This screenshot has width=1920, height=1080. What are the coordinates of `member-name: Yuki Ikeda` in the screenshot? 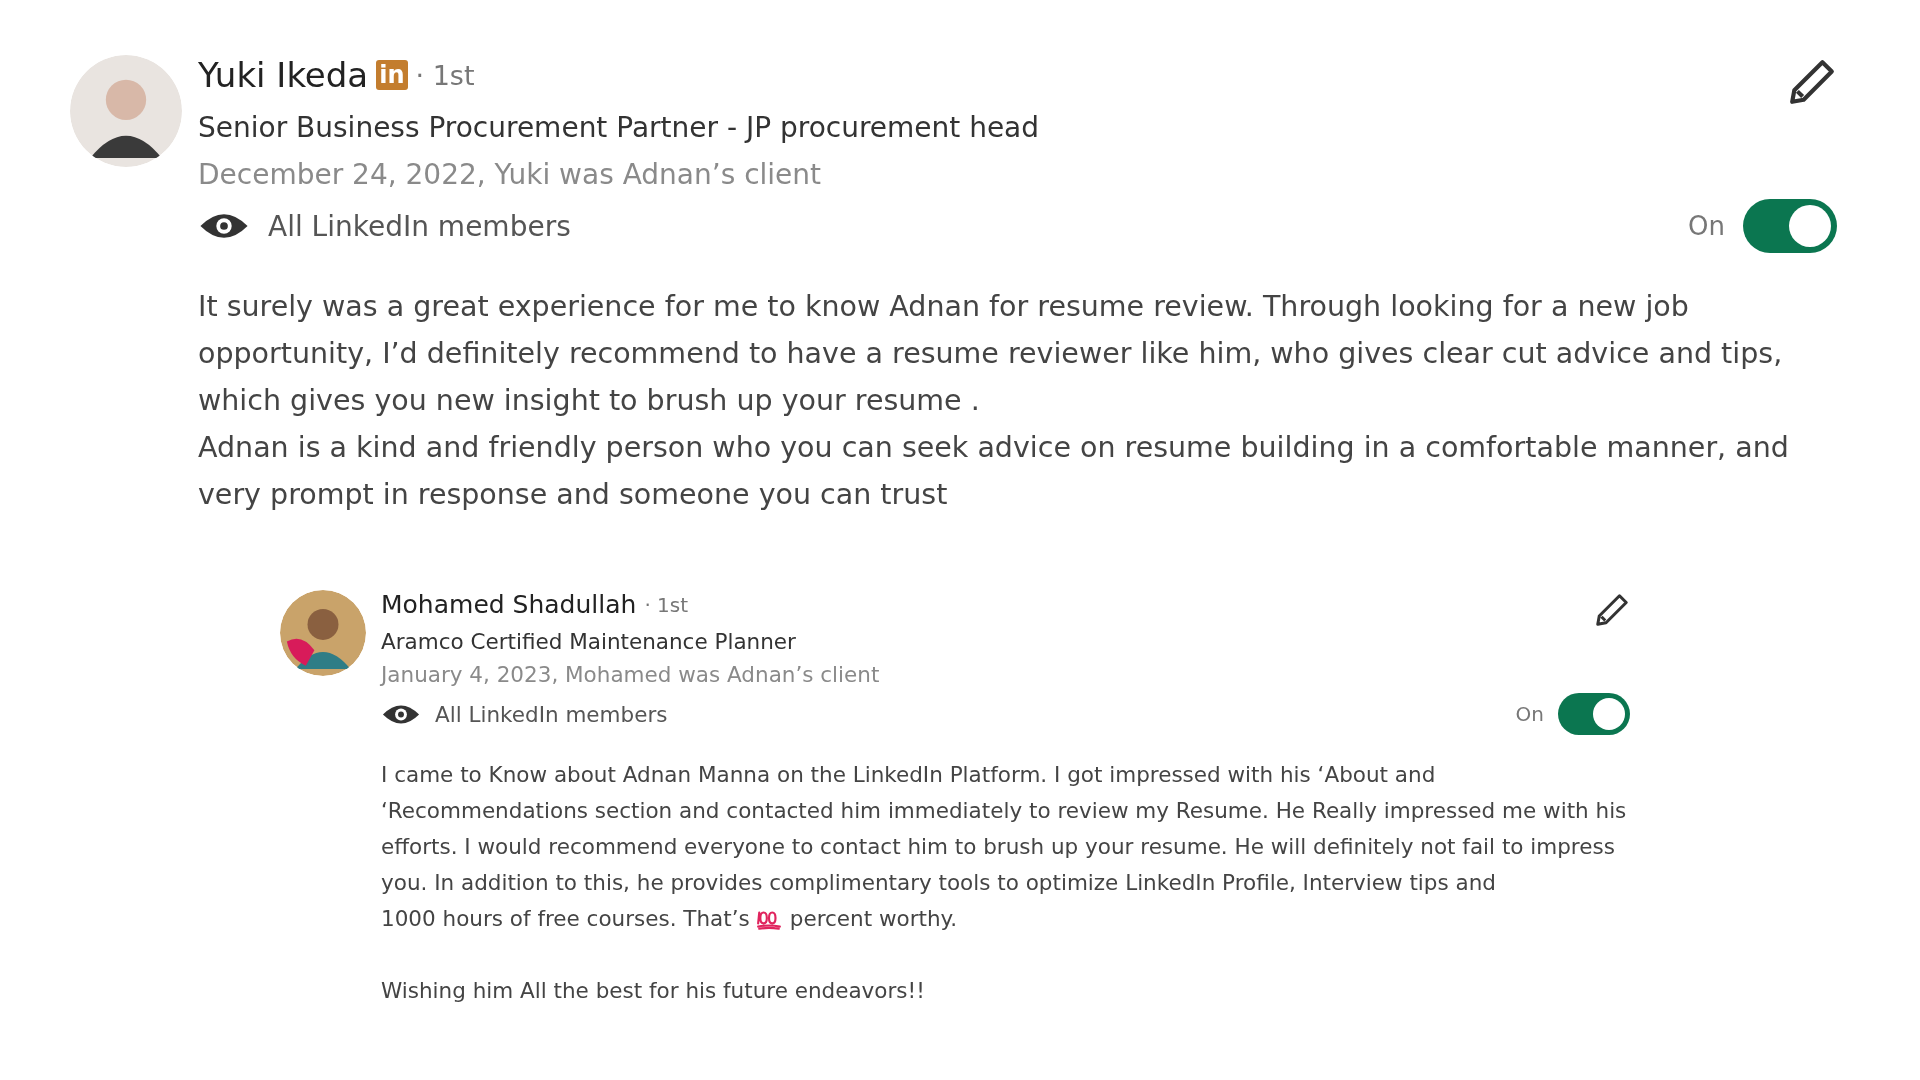 It's located at (283, 75).